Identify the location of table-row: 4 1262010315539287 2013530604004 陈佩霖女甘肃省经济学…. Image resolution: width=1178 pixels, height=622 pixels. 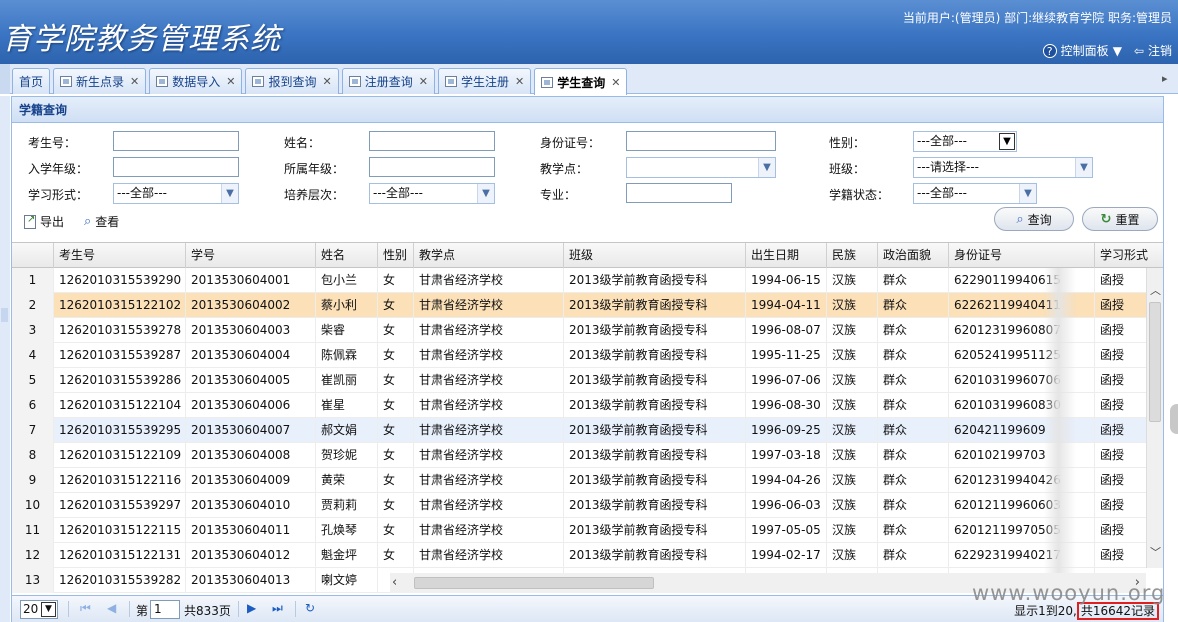
(579, 355).